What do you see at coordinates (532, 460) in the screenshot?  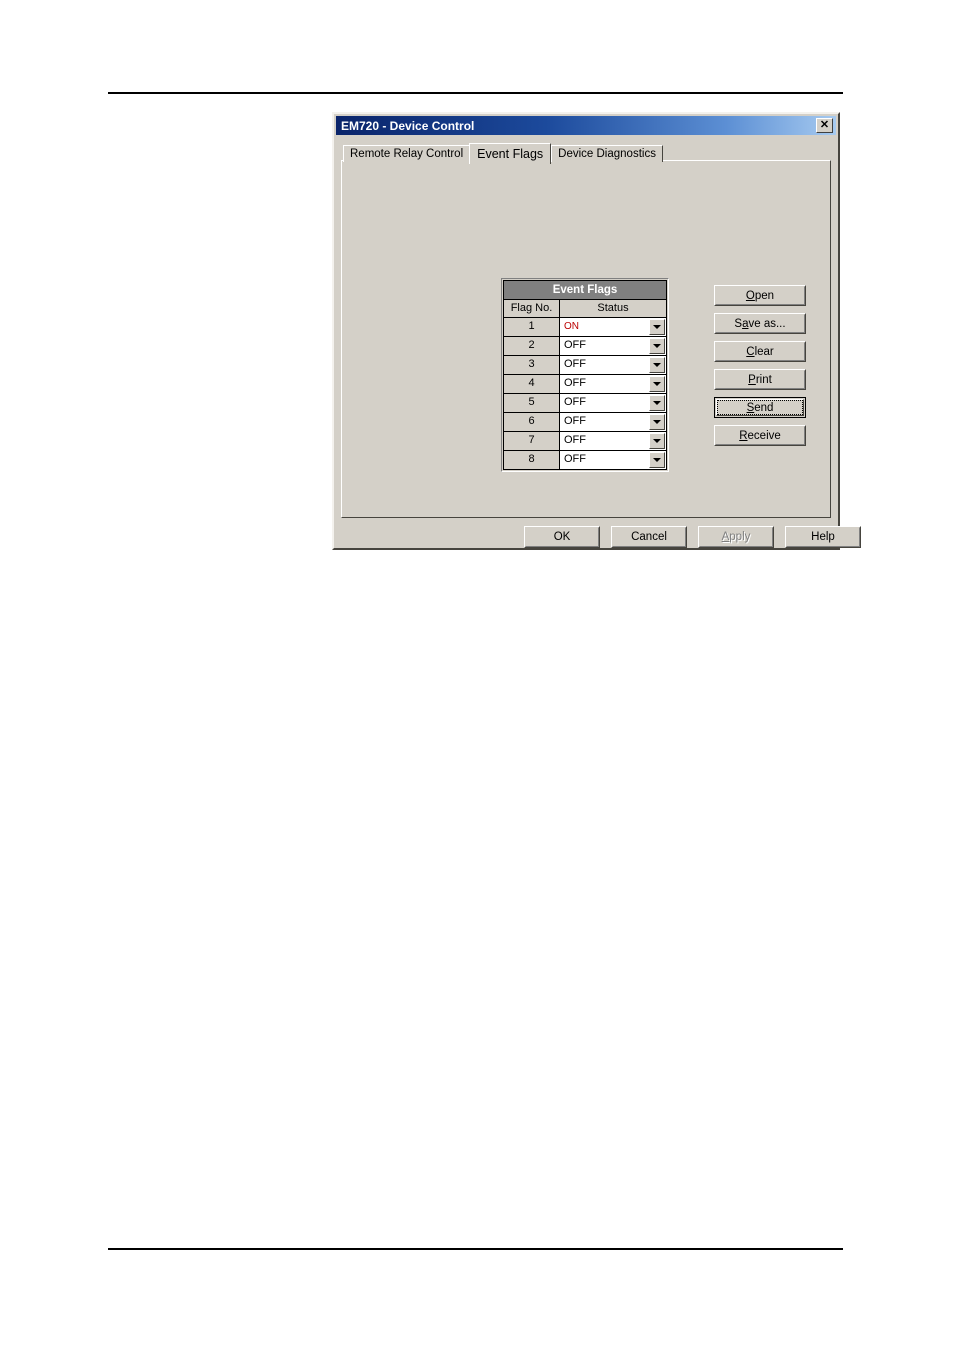 I see `flag-number: 8` at bounding box center [532, 460].